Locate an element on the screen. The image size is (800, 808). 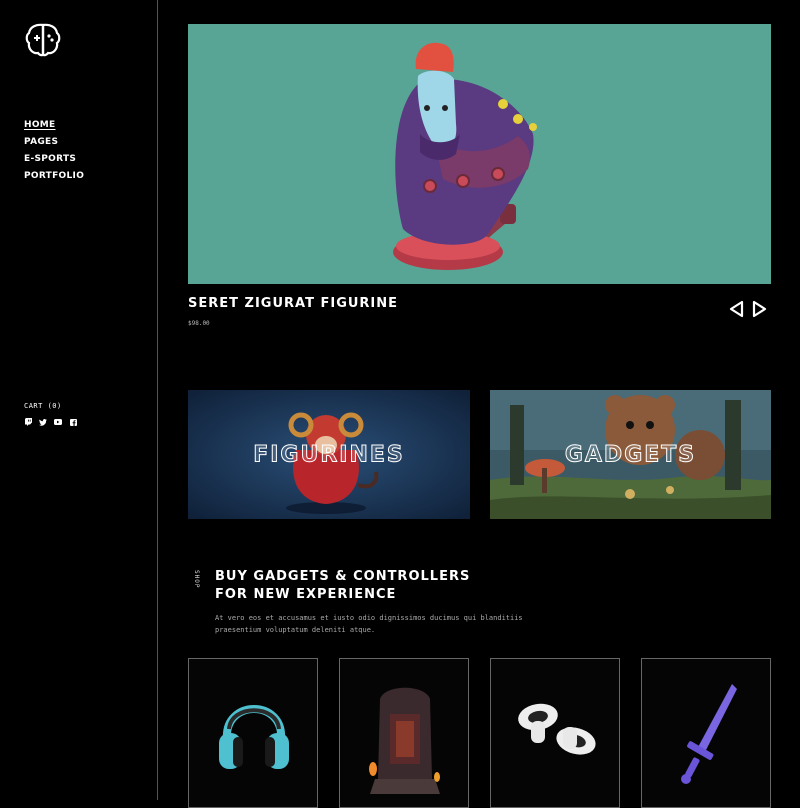
prev-arrow-icon is located at coordinates (737, 309).